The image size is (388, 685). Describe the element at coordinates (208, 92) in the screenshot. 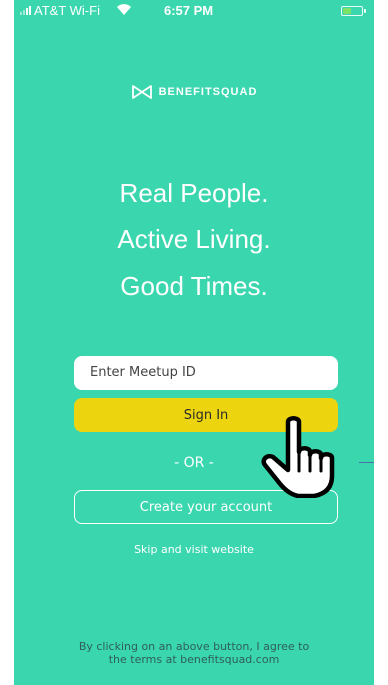

I see `brand-name: BENEFITSQUAD` at that location.